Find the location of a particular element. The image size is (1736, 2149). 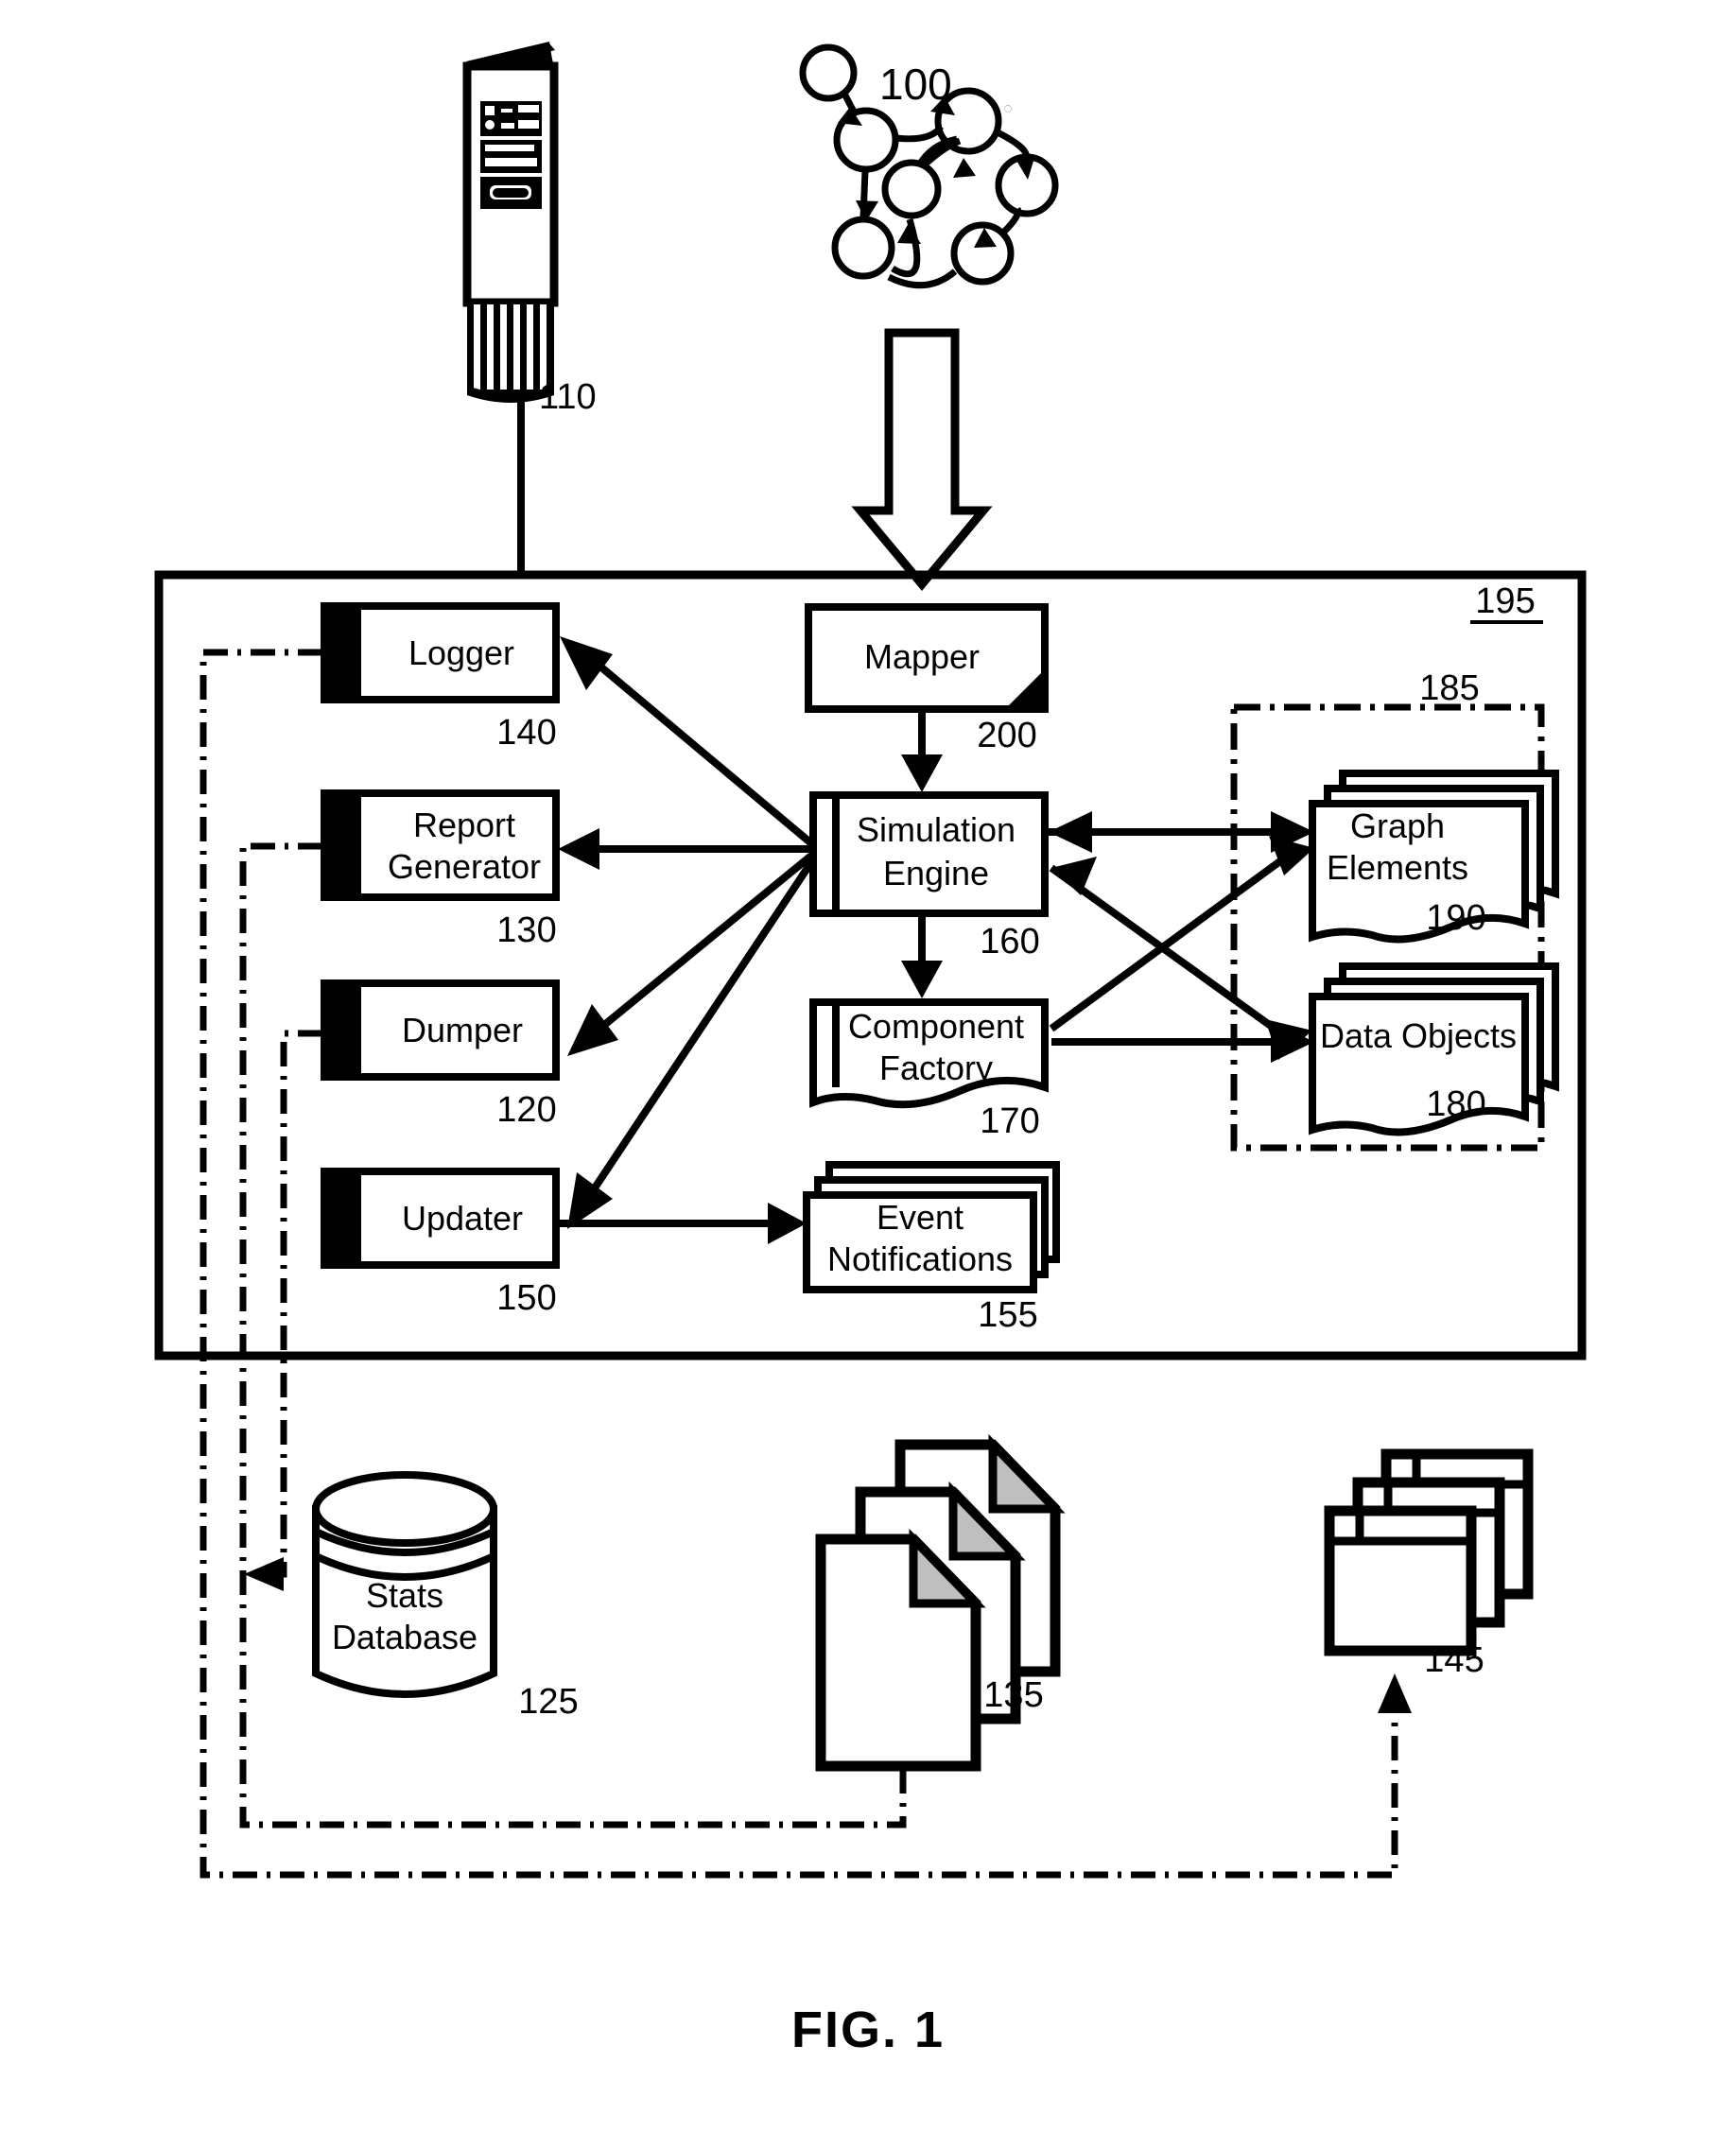

server-tower-icon is located at coordinates (510, 222).